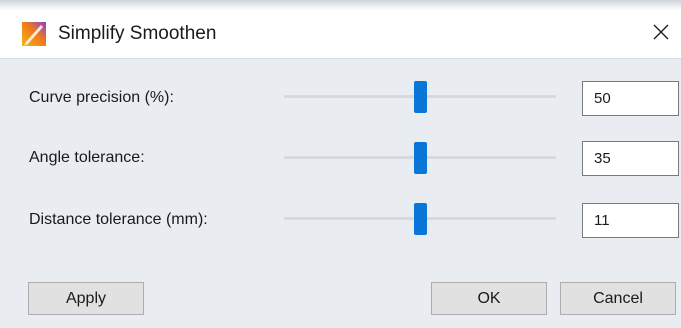  I want to click on ok-button: OK, so click(489, 298).